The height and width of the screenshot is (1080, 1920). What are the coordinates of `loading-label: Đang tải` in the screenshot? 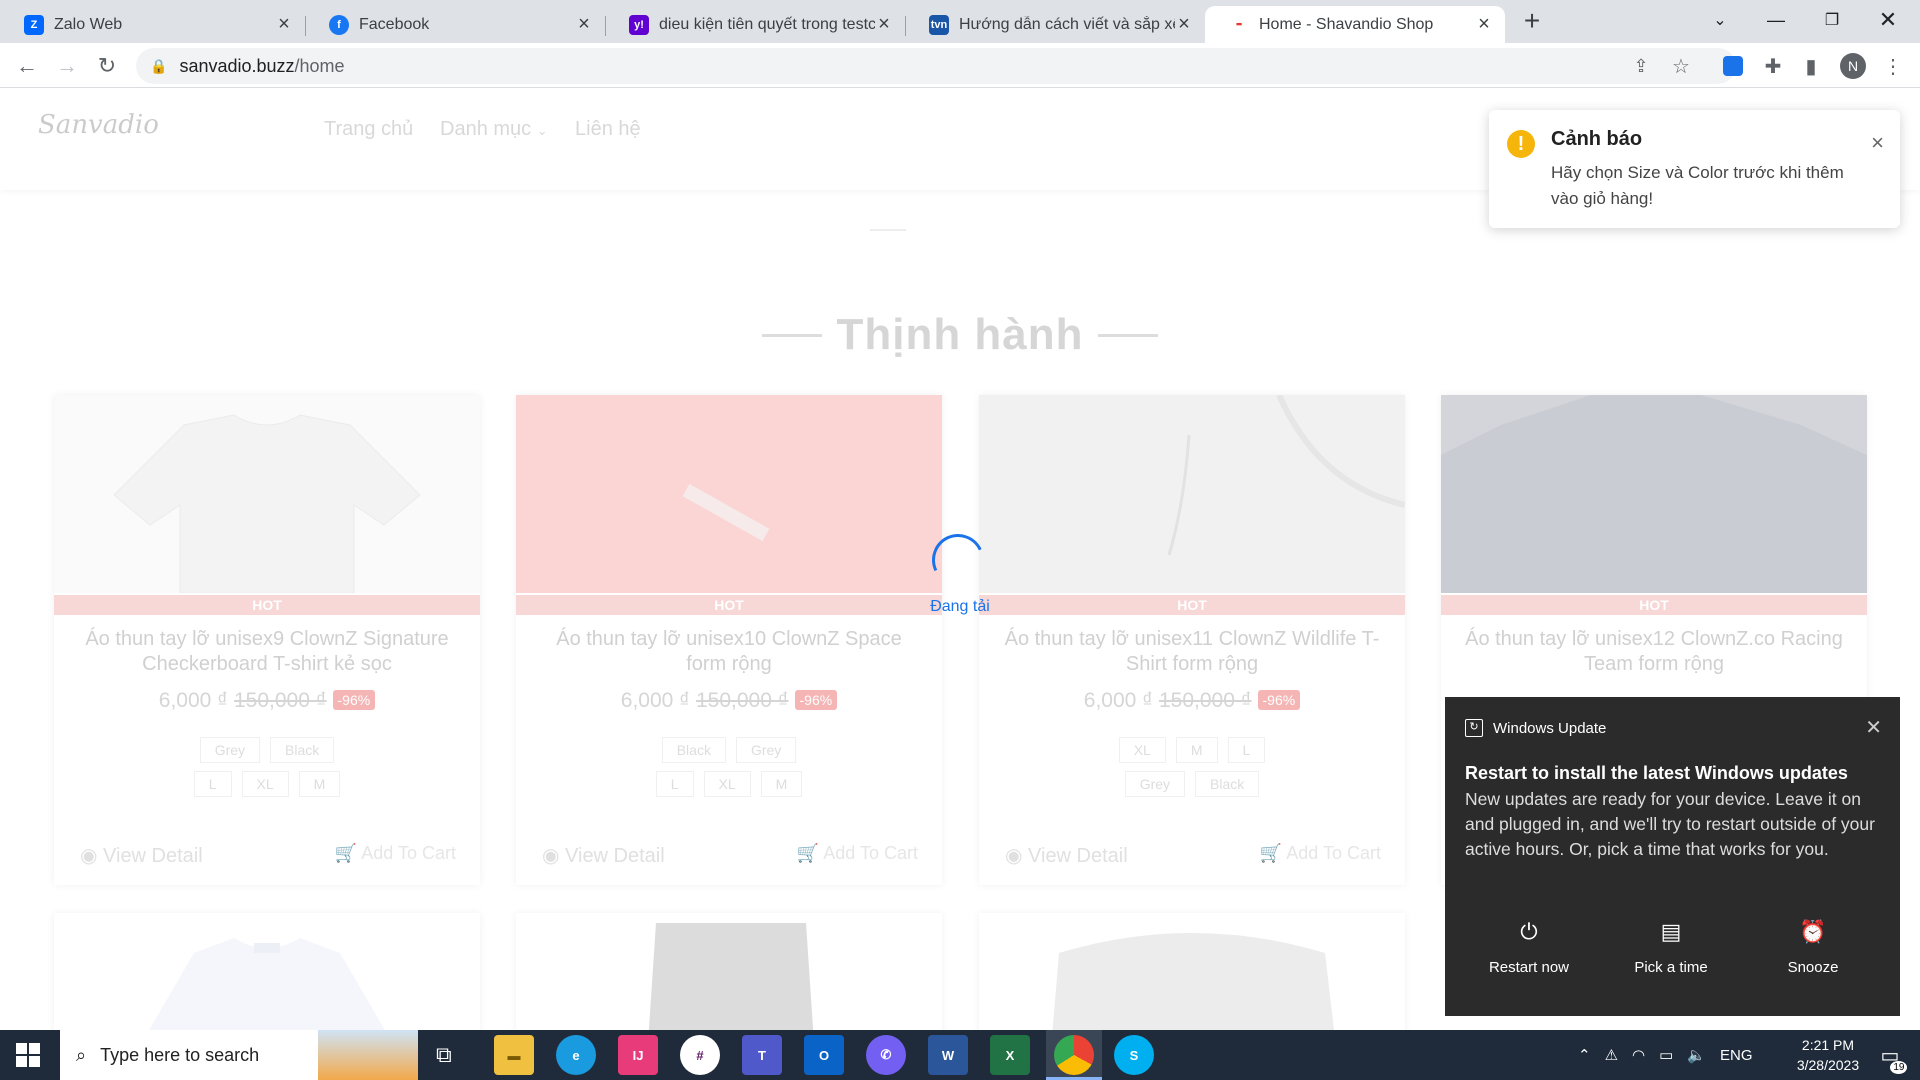 It's located at (960, 606).